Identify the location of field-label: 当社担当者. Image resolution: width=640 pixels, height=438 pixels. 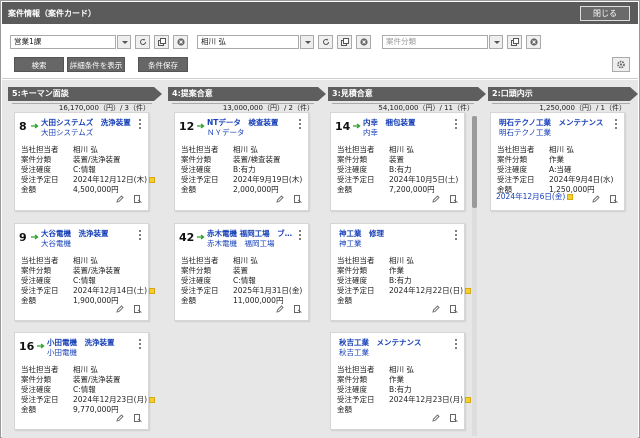
(516, 149).